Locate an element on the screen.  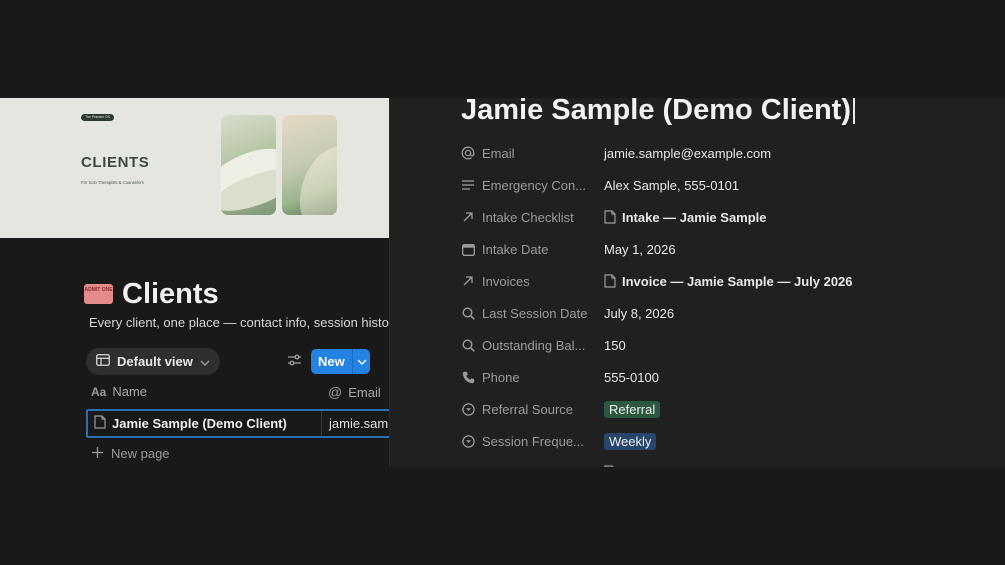
row-name: Jamie Sample (Demo Client) is located at coordinates (199, 423).